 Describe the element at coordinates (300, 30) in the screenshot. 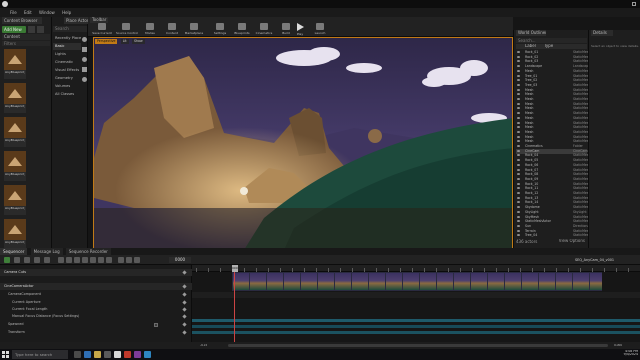

I see `play-button: Play` at that location.